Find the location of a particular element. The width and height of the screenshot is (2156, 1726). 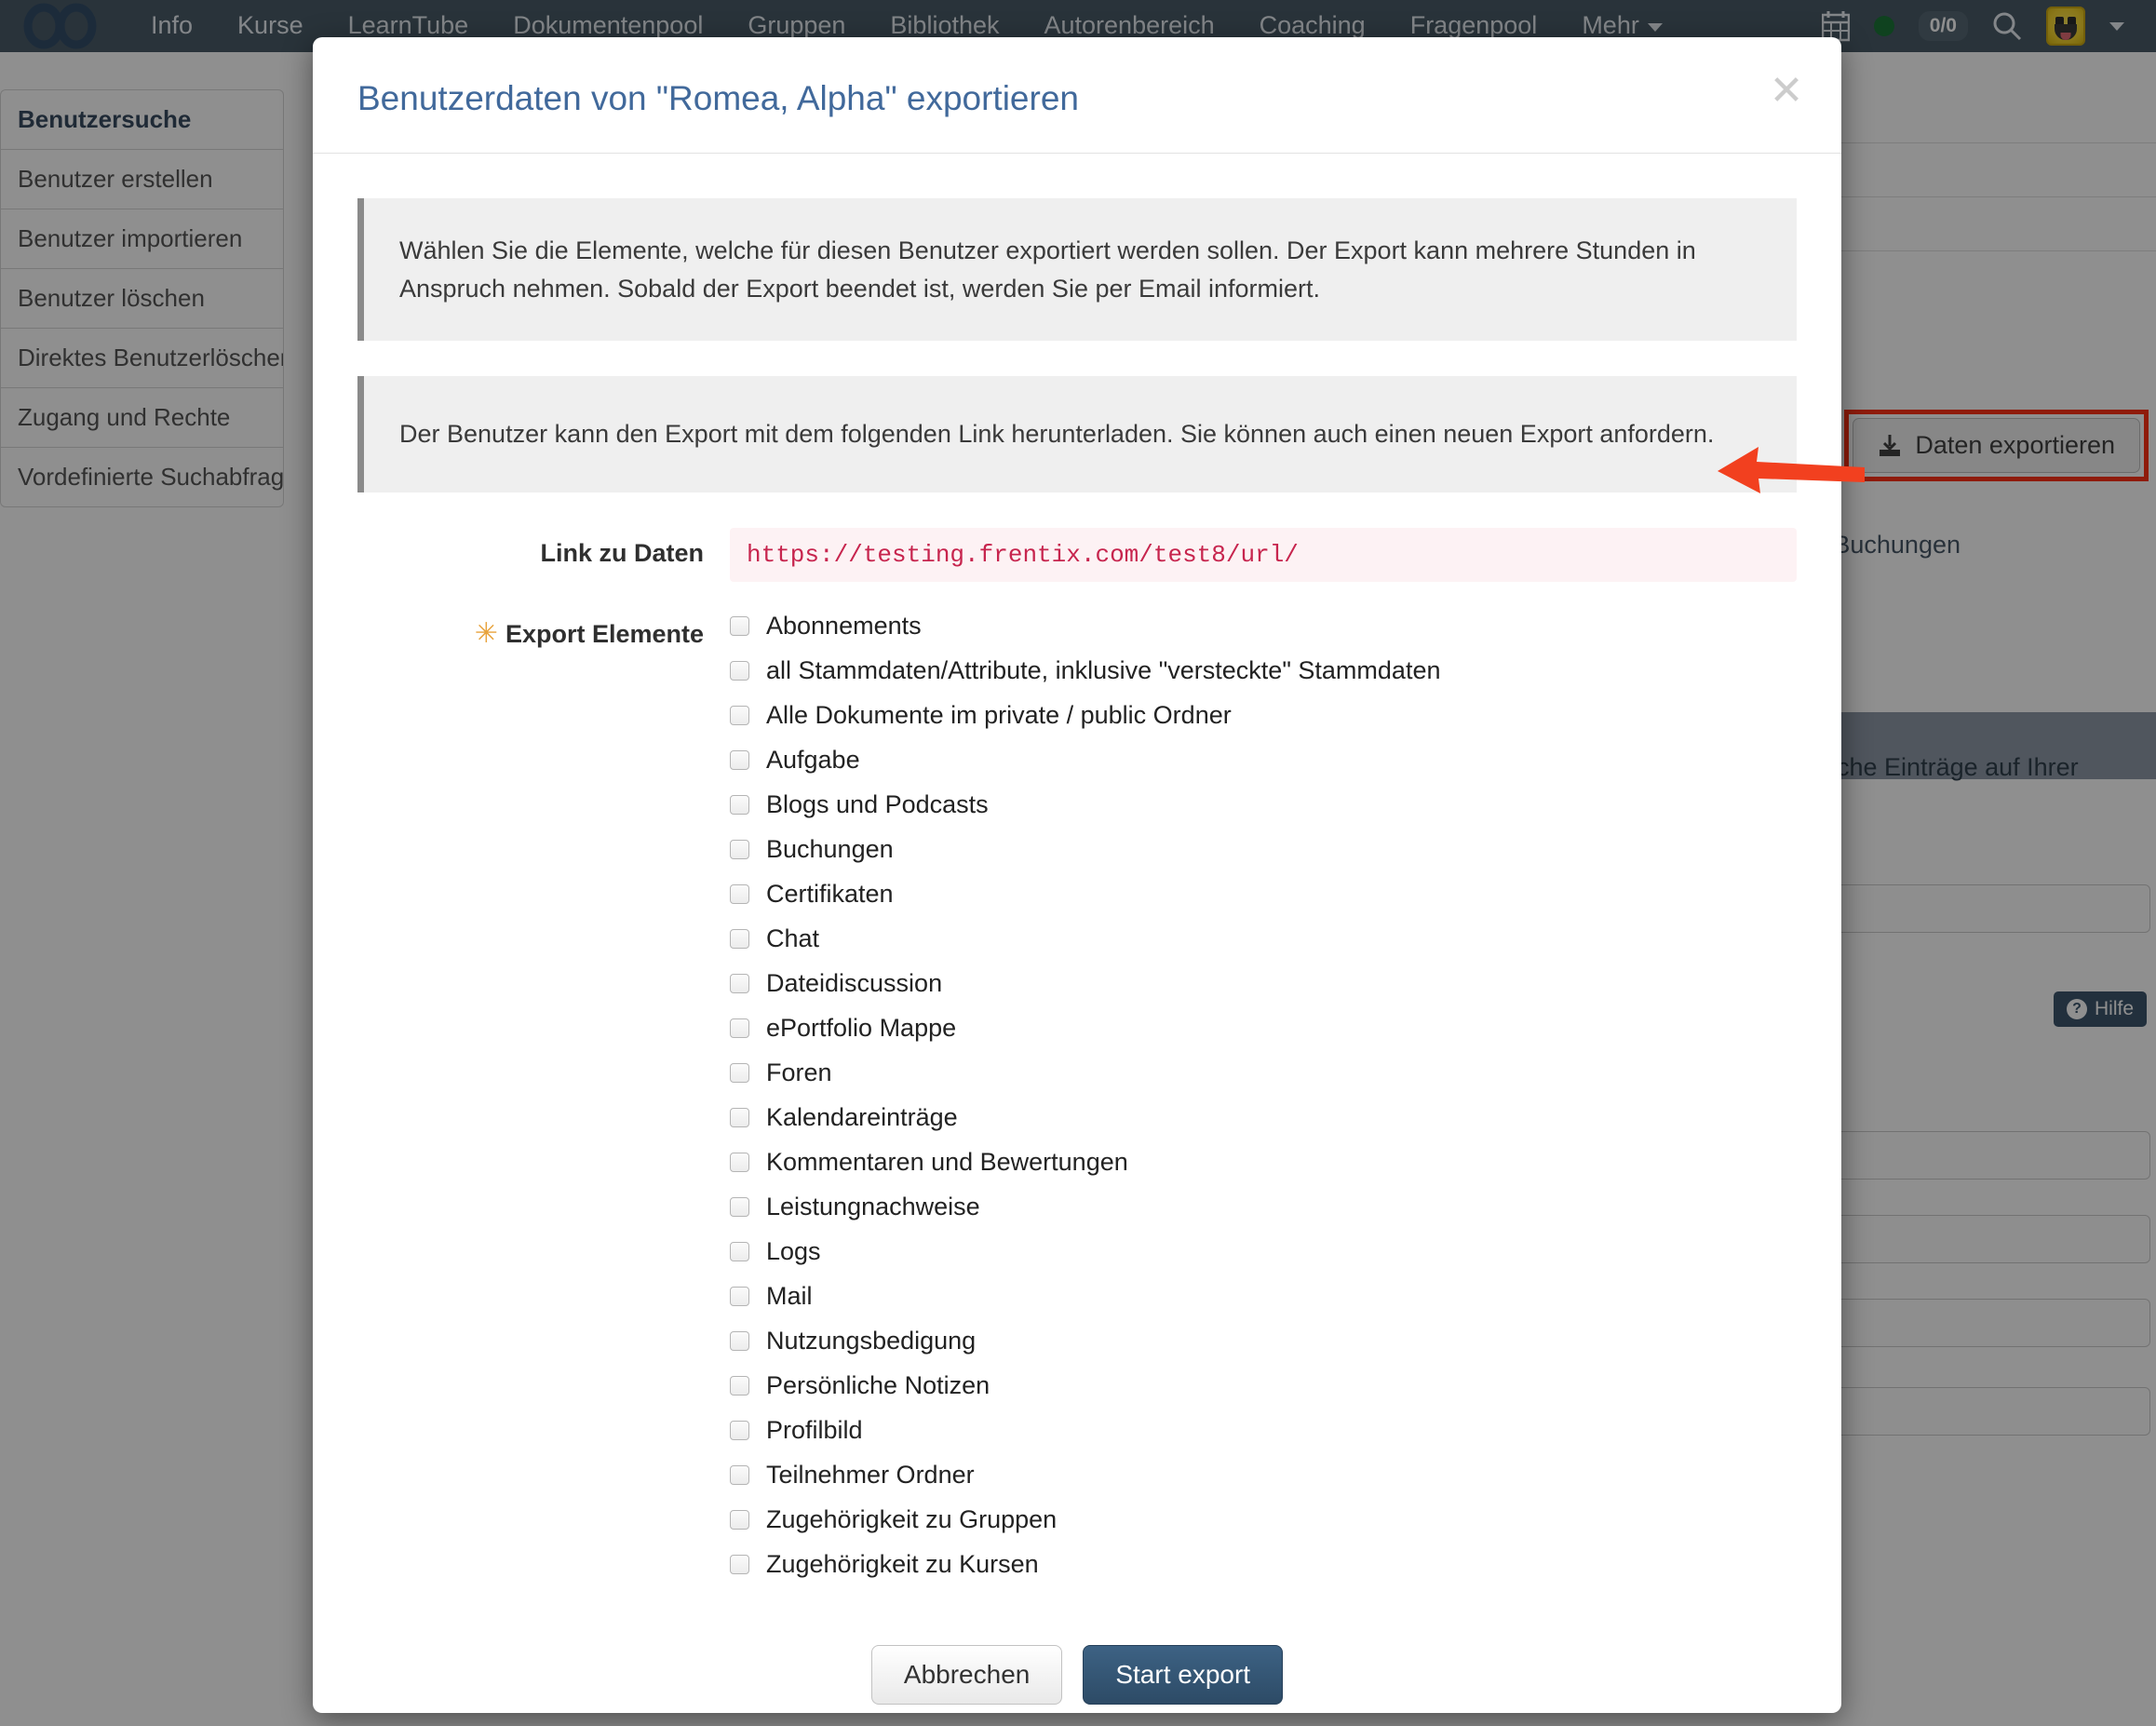

required-field-asterisk-icon: ✳ is located at coordinates (486, 633).